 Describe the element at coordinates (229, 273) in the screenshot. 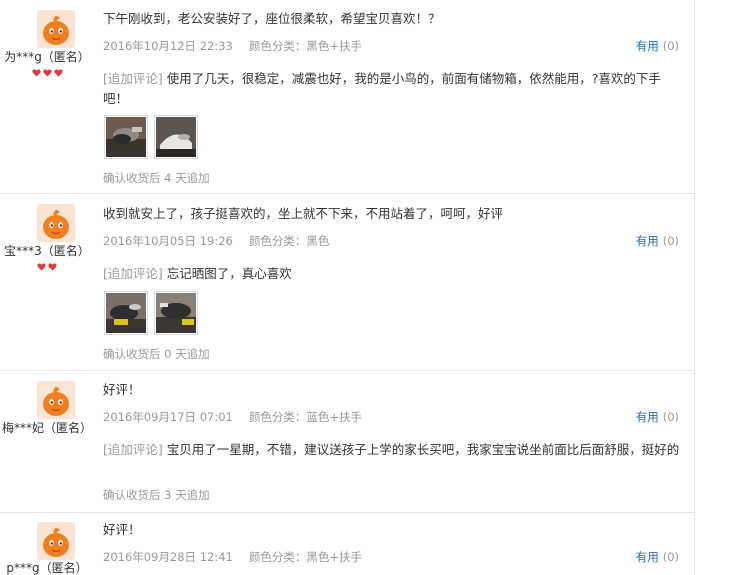

I see `append-content: 忘记晒图了，真心喜欢` at that location.